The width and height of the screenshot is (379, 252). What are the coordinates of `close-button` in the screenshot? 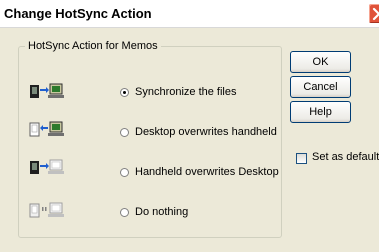 It's located at (373, 13).